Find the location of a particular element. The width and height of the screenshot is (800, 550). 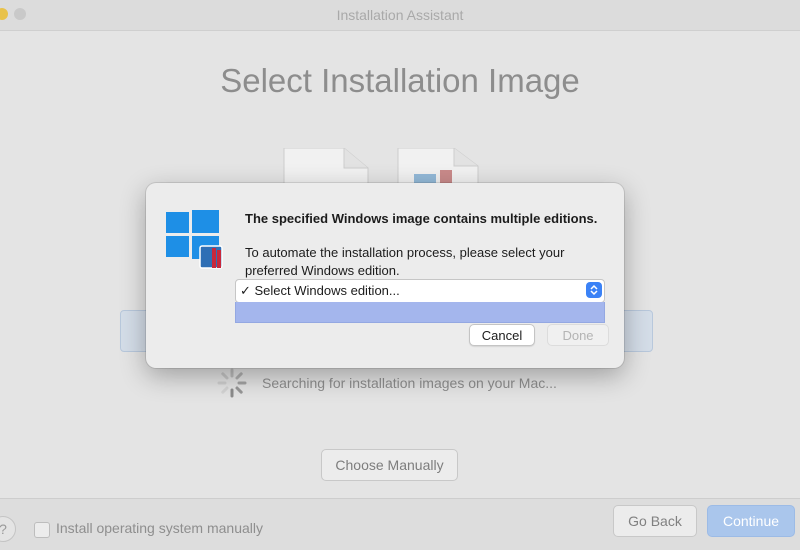

loading-spinner-icon is located at coordinates (232, 383).